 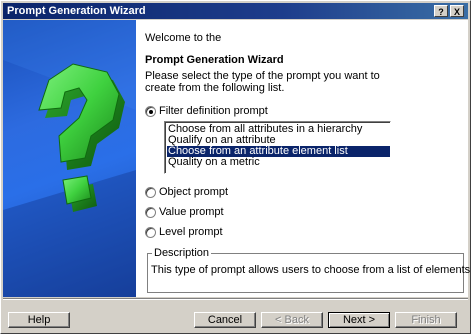 I want to click on finish-button: Finish, so click(x=426, y=320).